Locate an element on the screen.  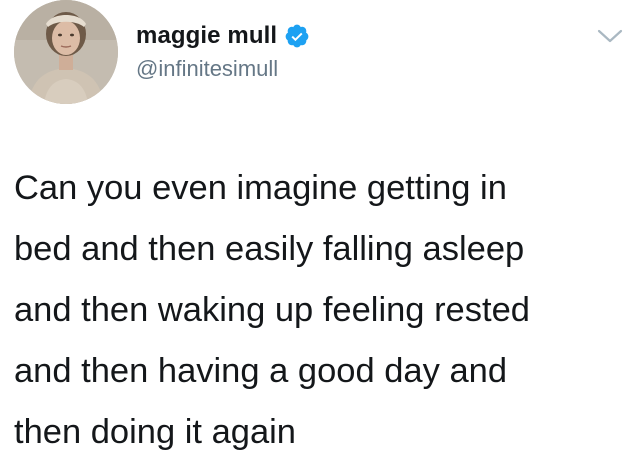
author-handle: @infinitesimull is located at coordinates (207, 69).